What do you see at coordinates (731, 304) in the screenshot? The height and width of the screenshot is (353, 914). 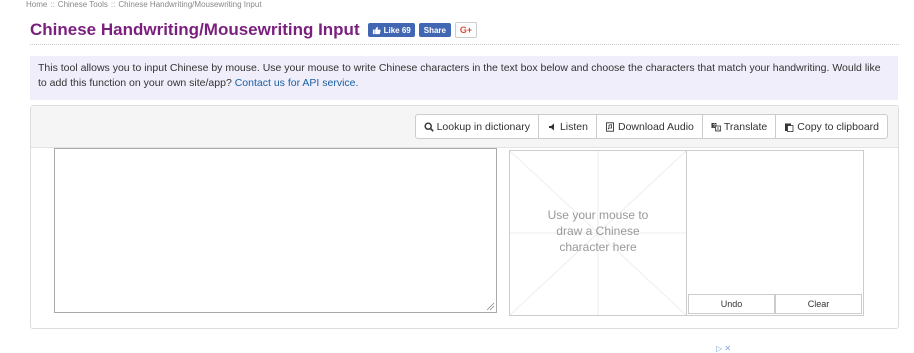 I see `undo-button: Undo` at bounding box center [731, 304].